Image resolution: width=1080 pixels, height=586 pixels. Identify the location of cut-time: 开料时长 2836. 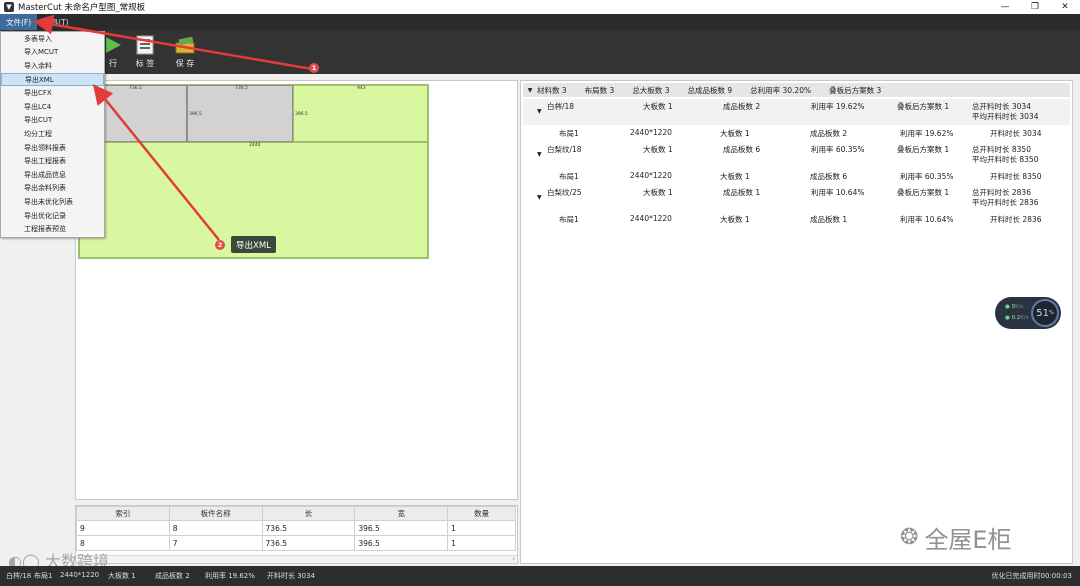
(1016, 219).